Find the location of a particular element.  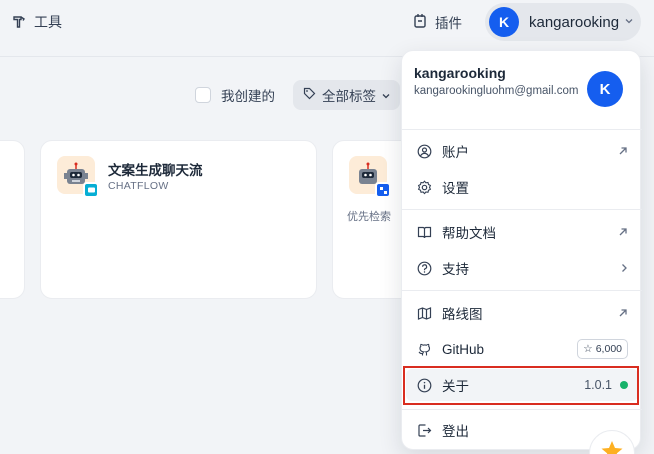

help-circle-icon is located at coordinates (424, 268).